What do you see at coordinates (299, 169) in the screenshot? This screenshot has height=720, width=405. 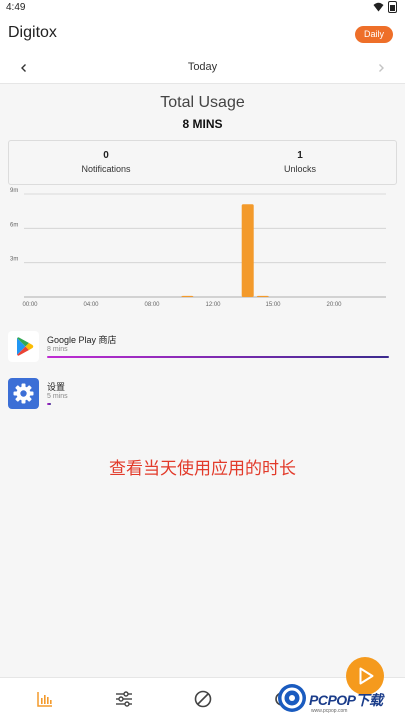 I see `unlocks-label: Unlocks` at bounding box center [299, 169].